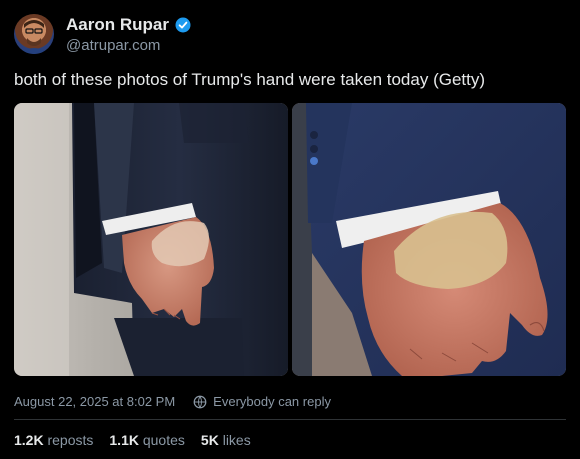 The width and height of the screenshot is (580, 459). What do you see at coordinates (236, 440) in the screenshot?
I see `likes-label: likes` at bounding box center [236, 440].